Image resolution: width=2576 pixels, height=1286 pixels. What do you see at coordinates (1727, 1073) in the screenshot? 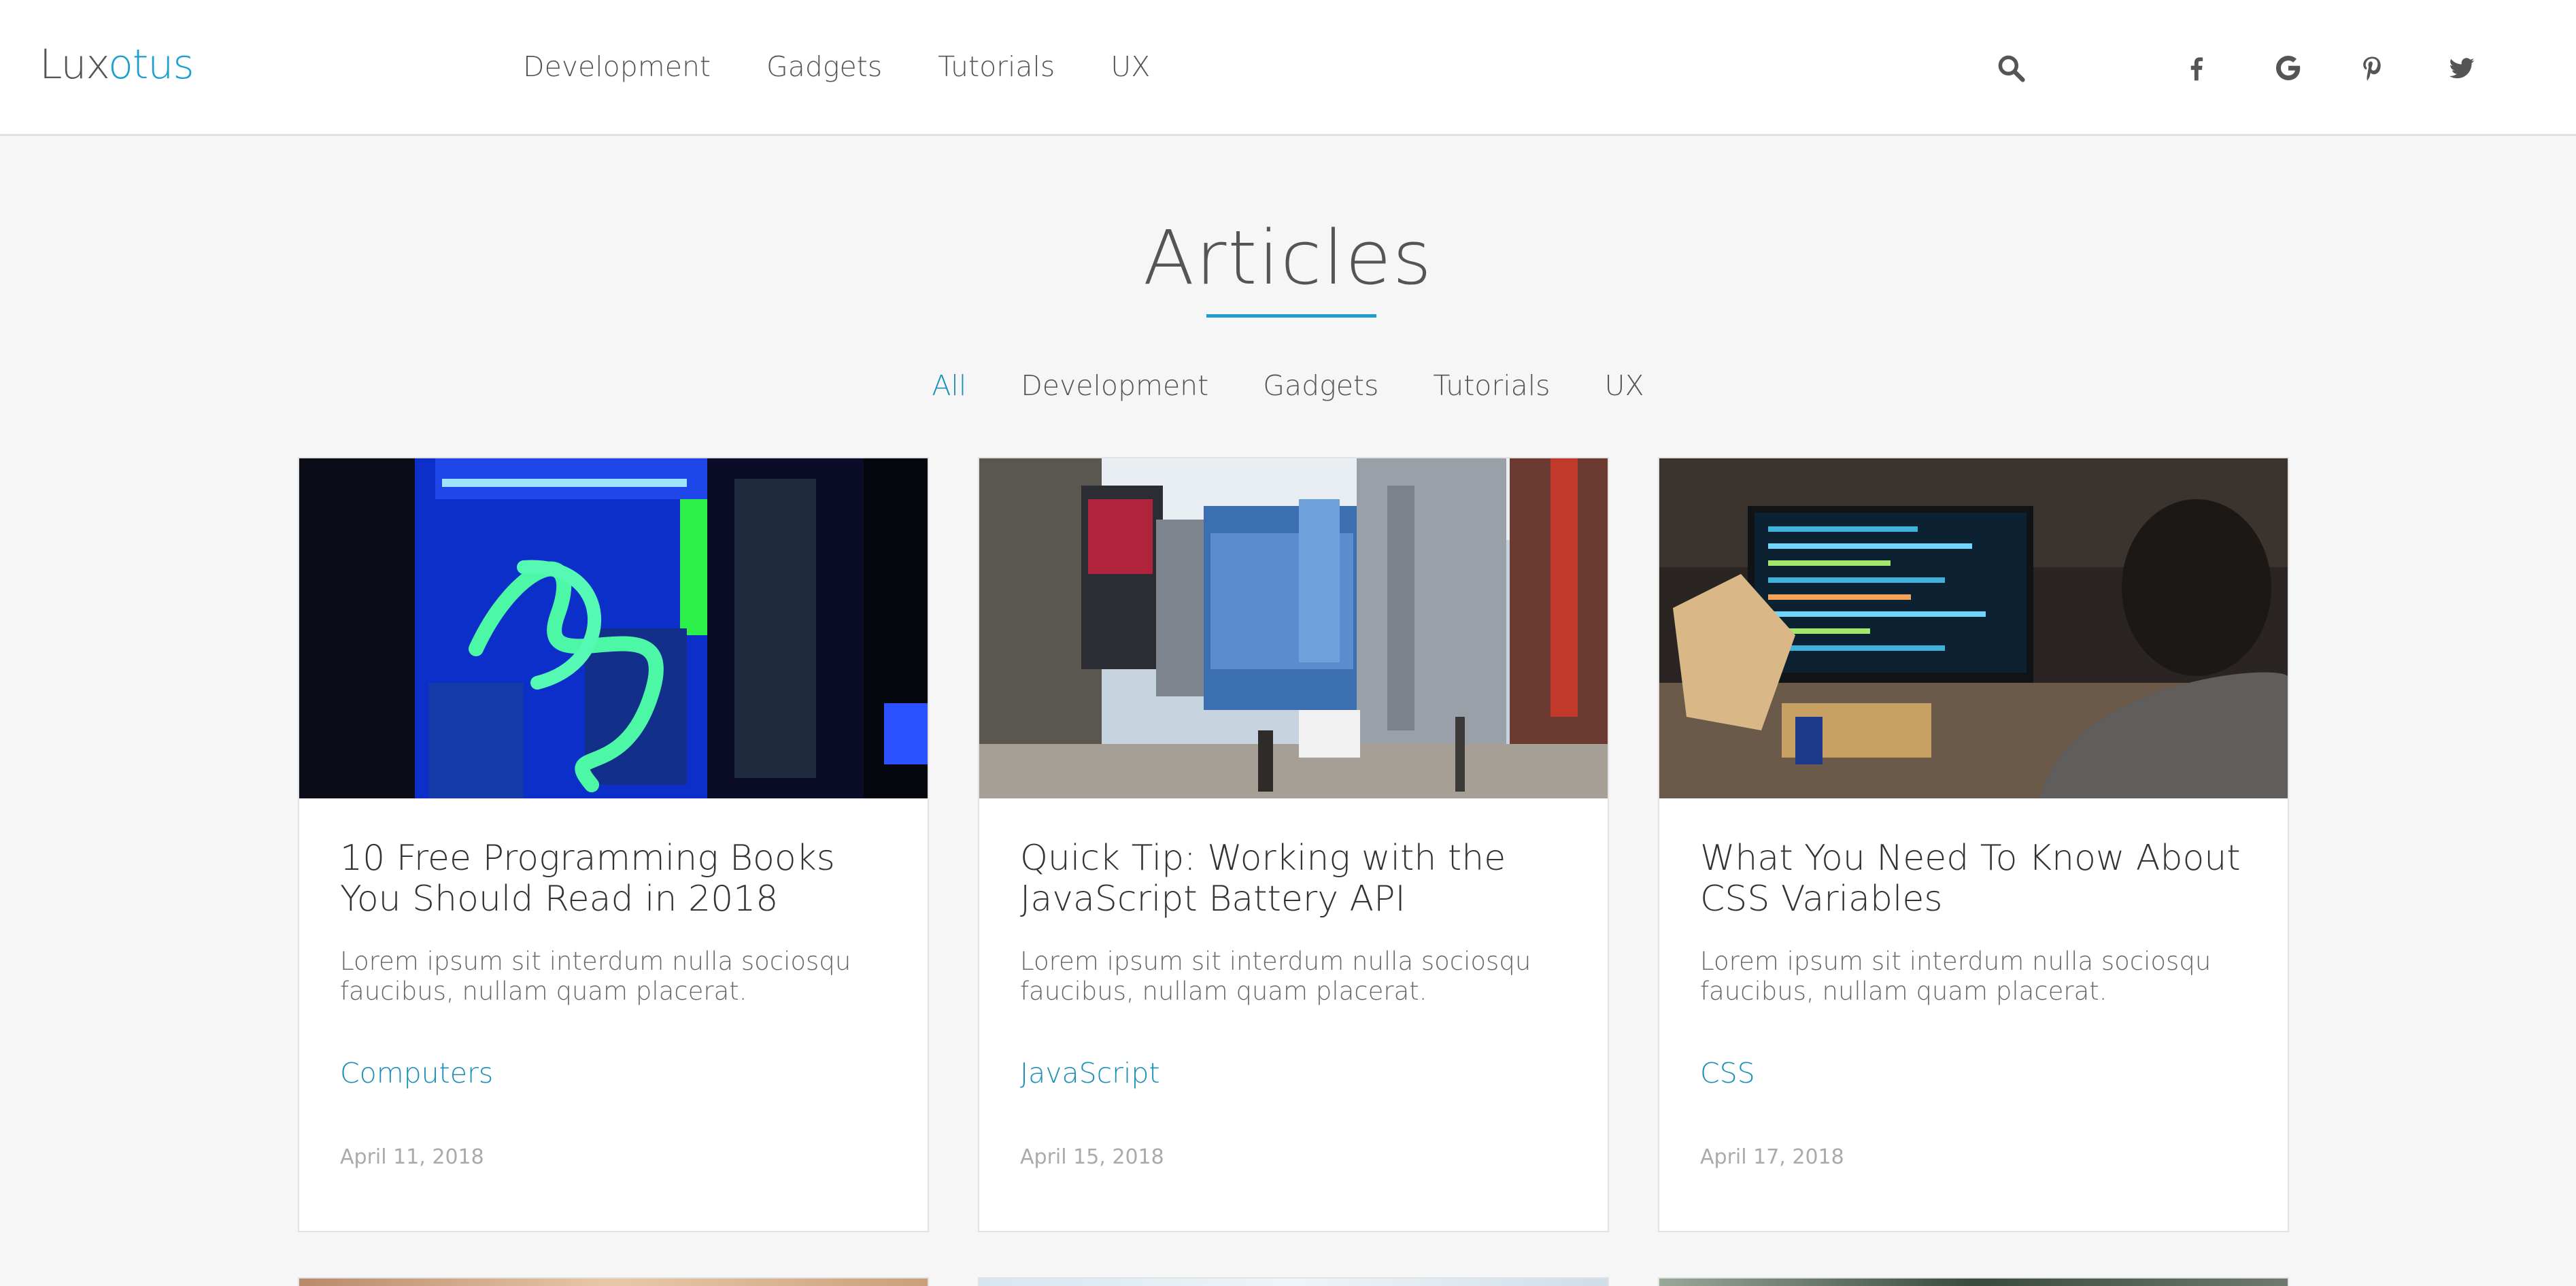
I see `article-category: CSS` at bounding box center [1727, 1073].